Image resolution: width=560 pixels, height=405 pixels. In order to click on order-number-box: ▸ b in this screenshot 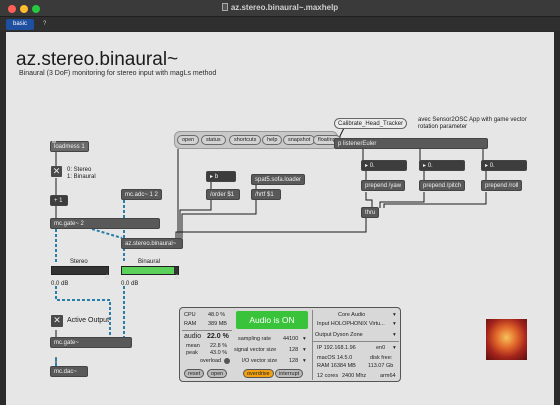, I will do `click(221, 176)`.